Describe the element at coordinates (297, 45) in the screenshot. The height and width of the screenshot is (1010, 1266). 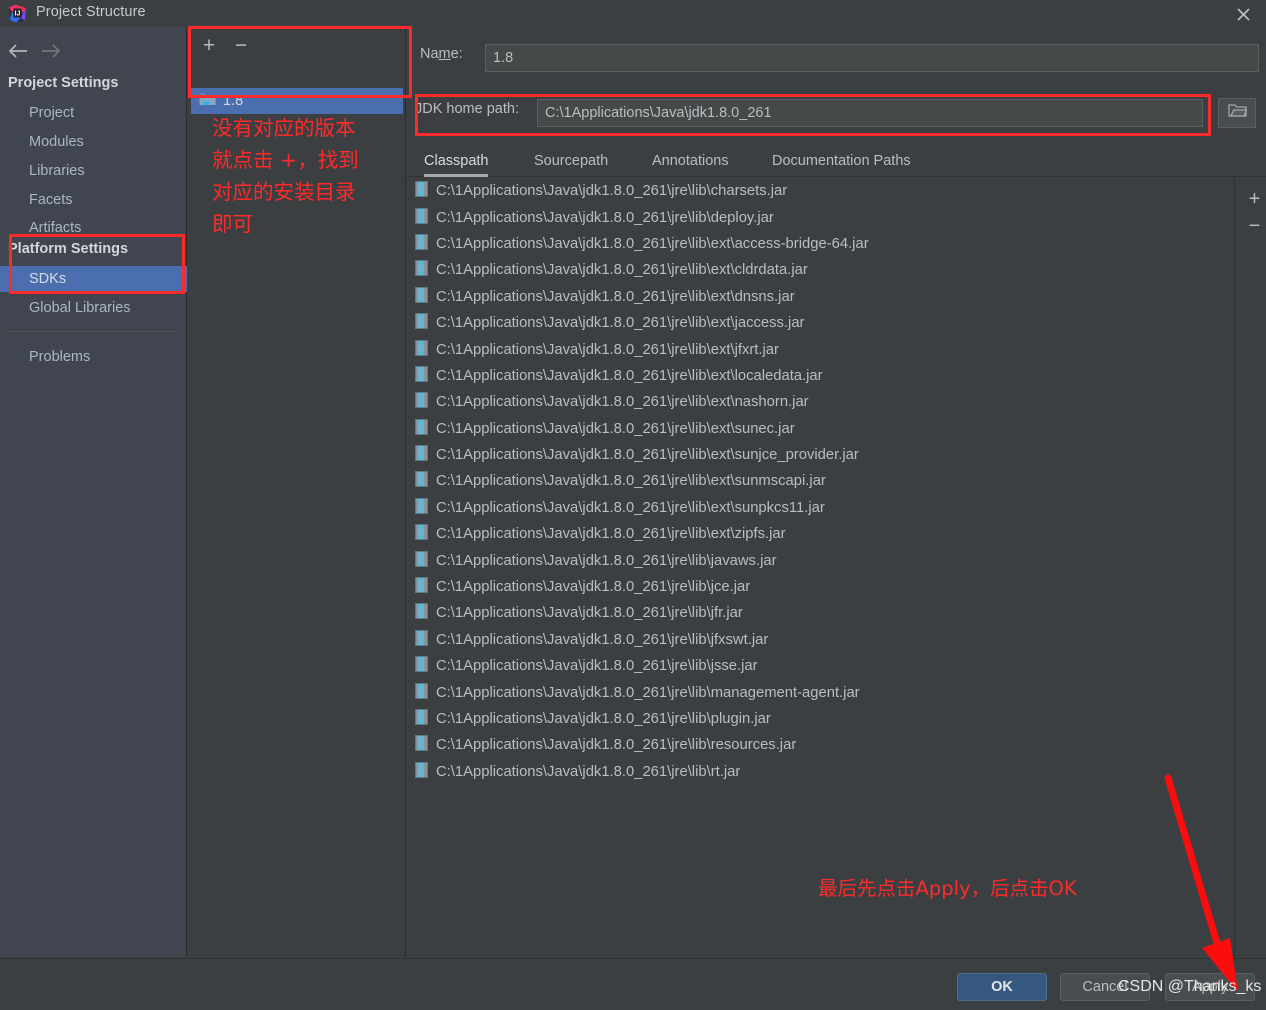
I see `sdk-toolbar: + −` at that location.